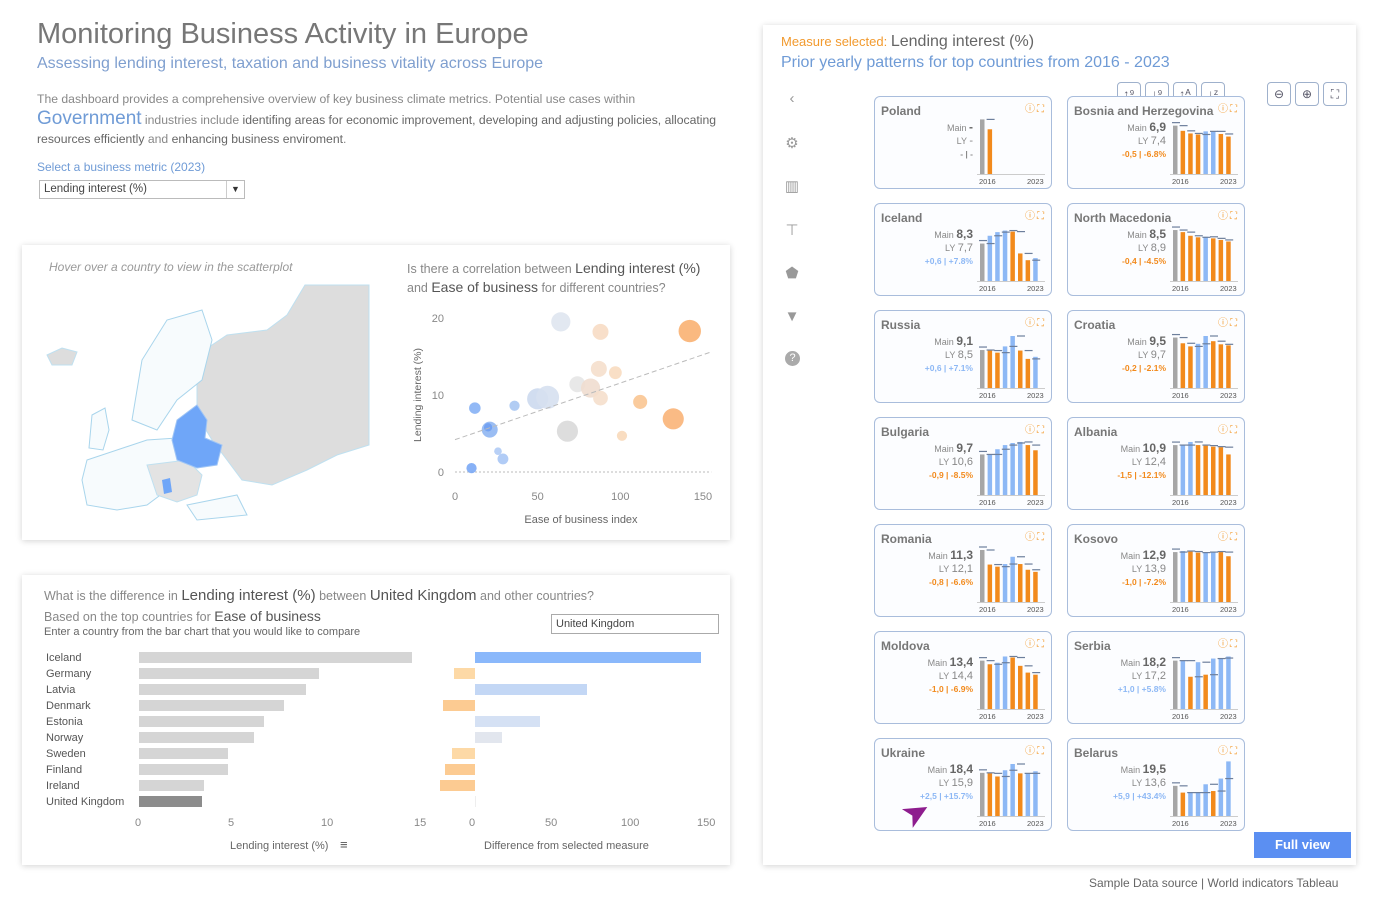  I want to click on help-icon: ?, so click(792, 358).